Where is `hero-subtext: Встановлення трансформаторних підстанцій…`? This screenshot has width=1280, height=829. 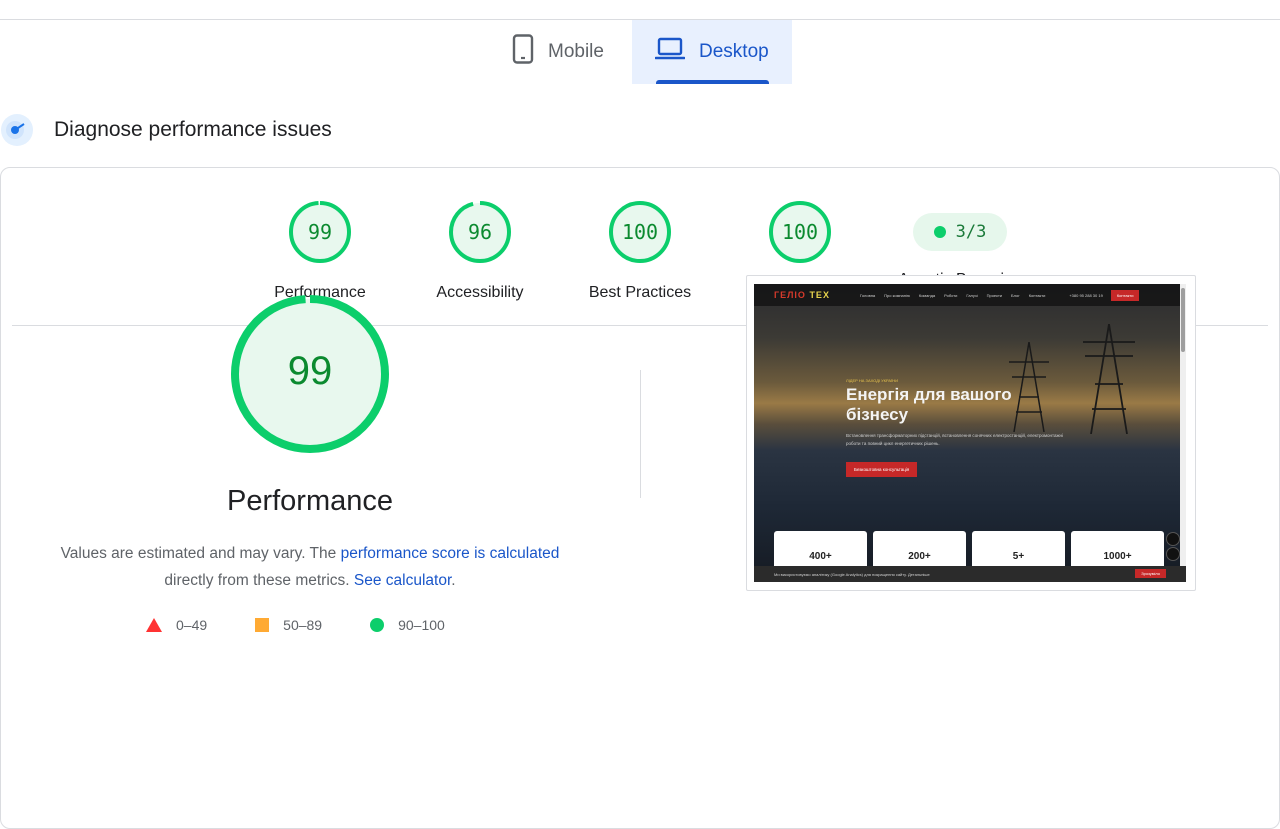 hero-subtext: Встановлення трансформаторних підстанцій… is located at coordinates (955, 439).